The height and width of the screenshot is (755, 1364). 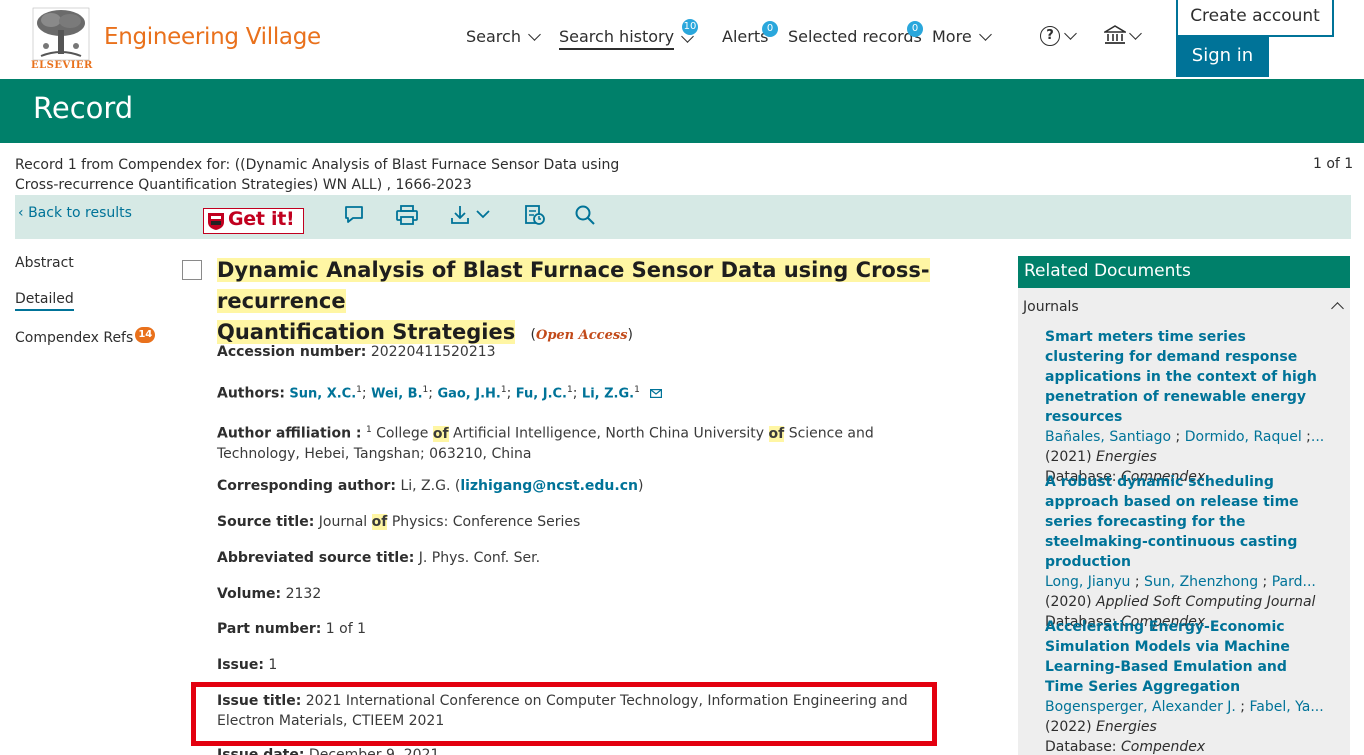 I want to click on author-link: Gao, J.H., so click(x=468, y=394).